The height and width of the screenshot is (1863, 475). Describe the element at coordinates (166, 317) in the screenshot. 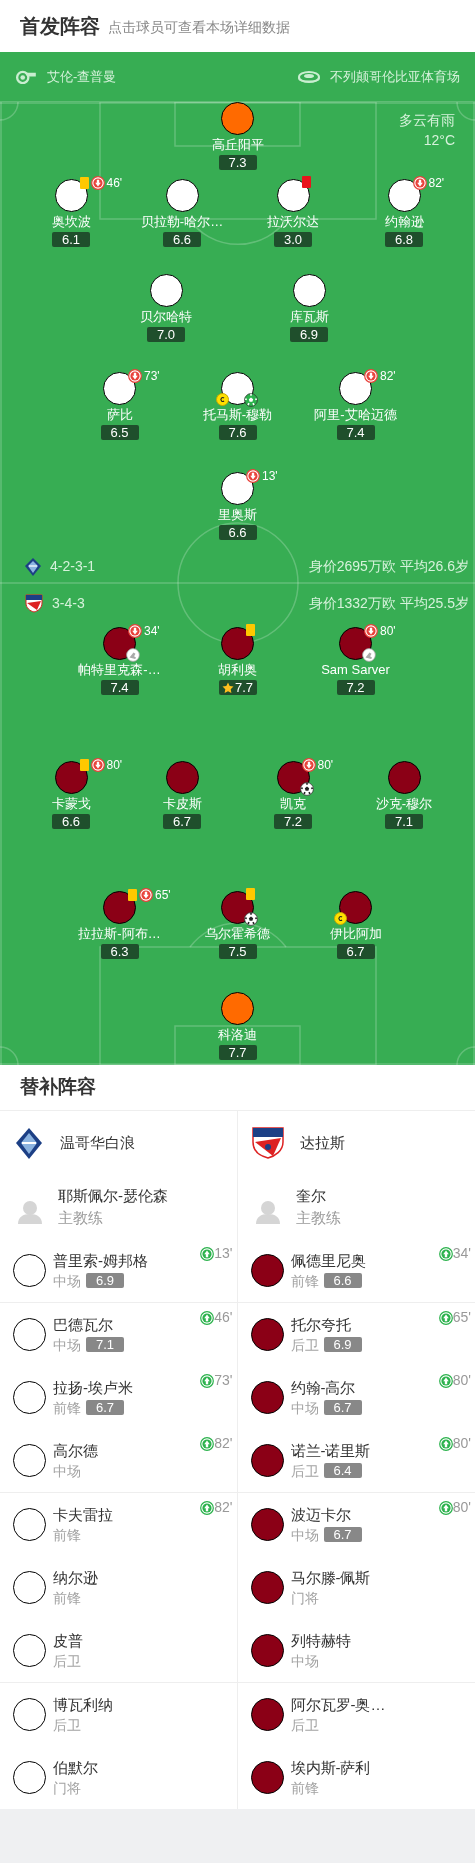

I see `player-name: 贝尔哈特` at that location.